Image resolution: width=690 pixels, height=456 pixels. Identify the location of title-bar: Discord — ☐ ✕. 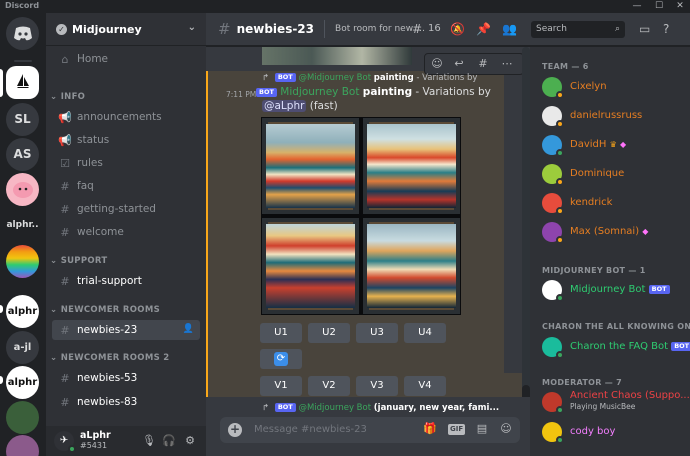
(345, 6).